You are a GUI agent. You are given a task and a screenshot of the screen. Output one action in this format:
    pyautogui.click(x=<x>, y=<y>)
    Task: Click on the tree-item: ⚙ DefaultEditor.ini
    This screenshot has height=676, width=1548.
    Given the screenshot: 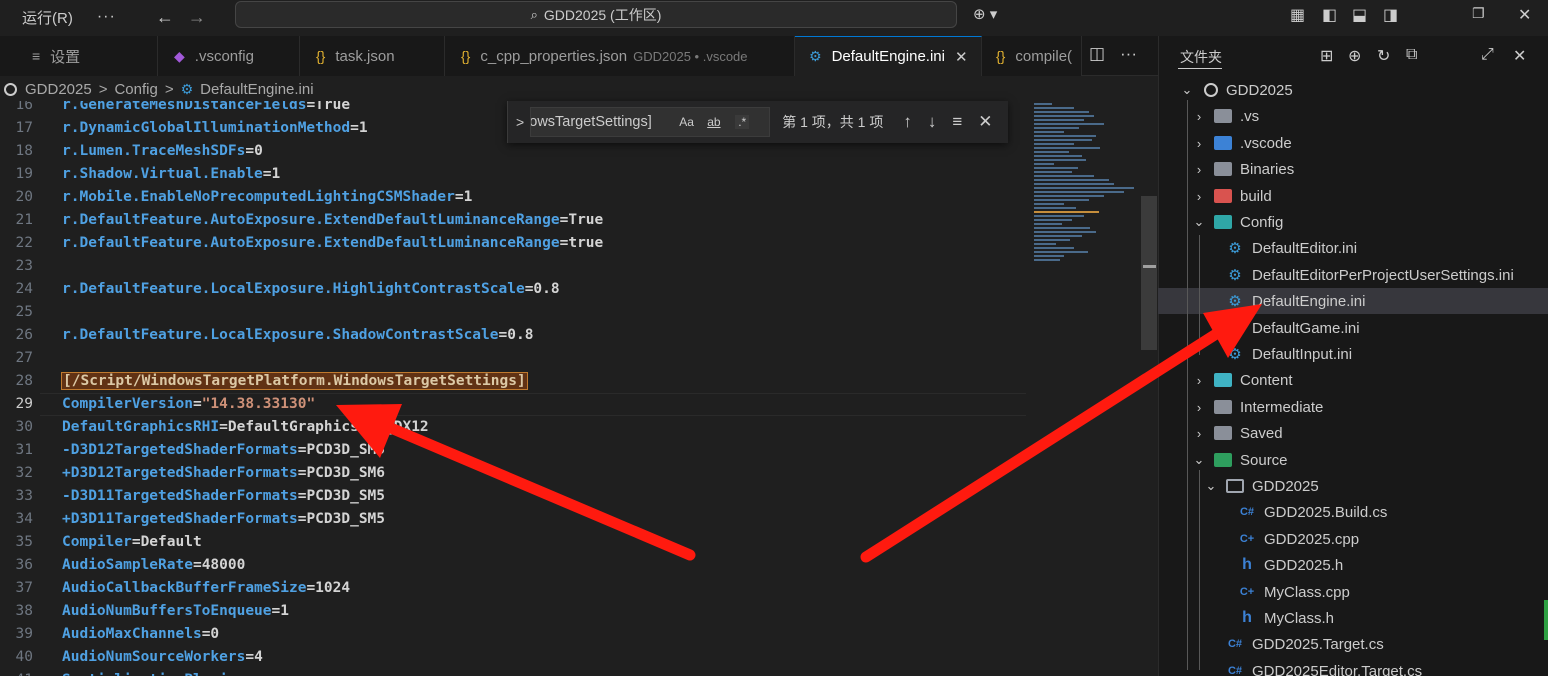 What is the action you would take?
    pyautogui.click(x=1353, y=248)
    